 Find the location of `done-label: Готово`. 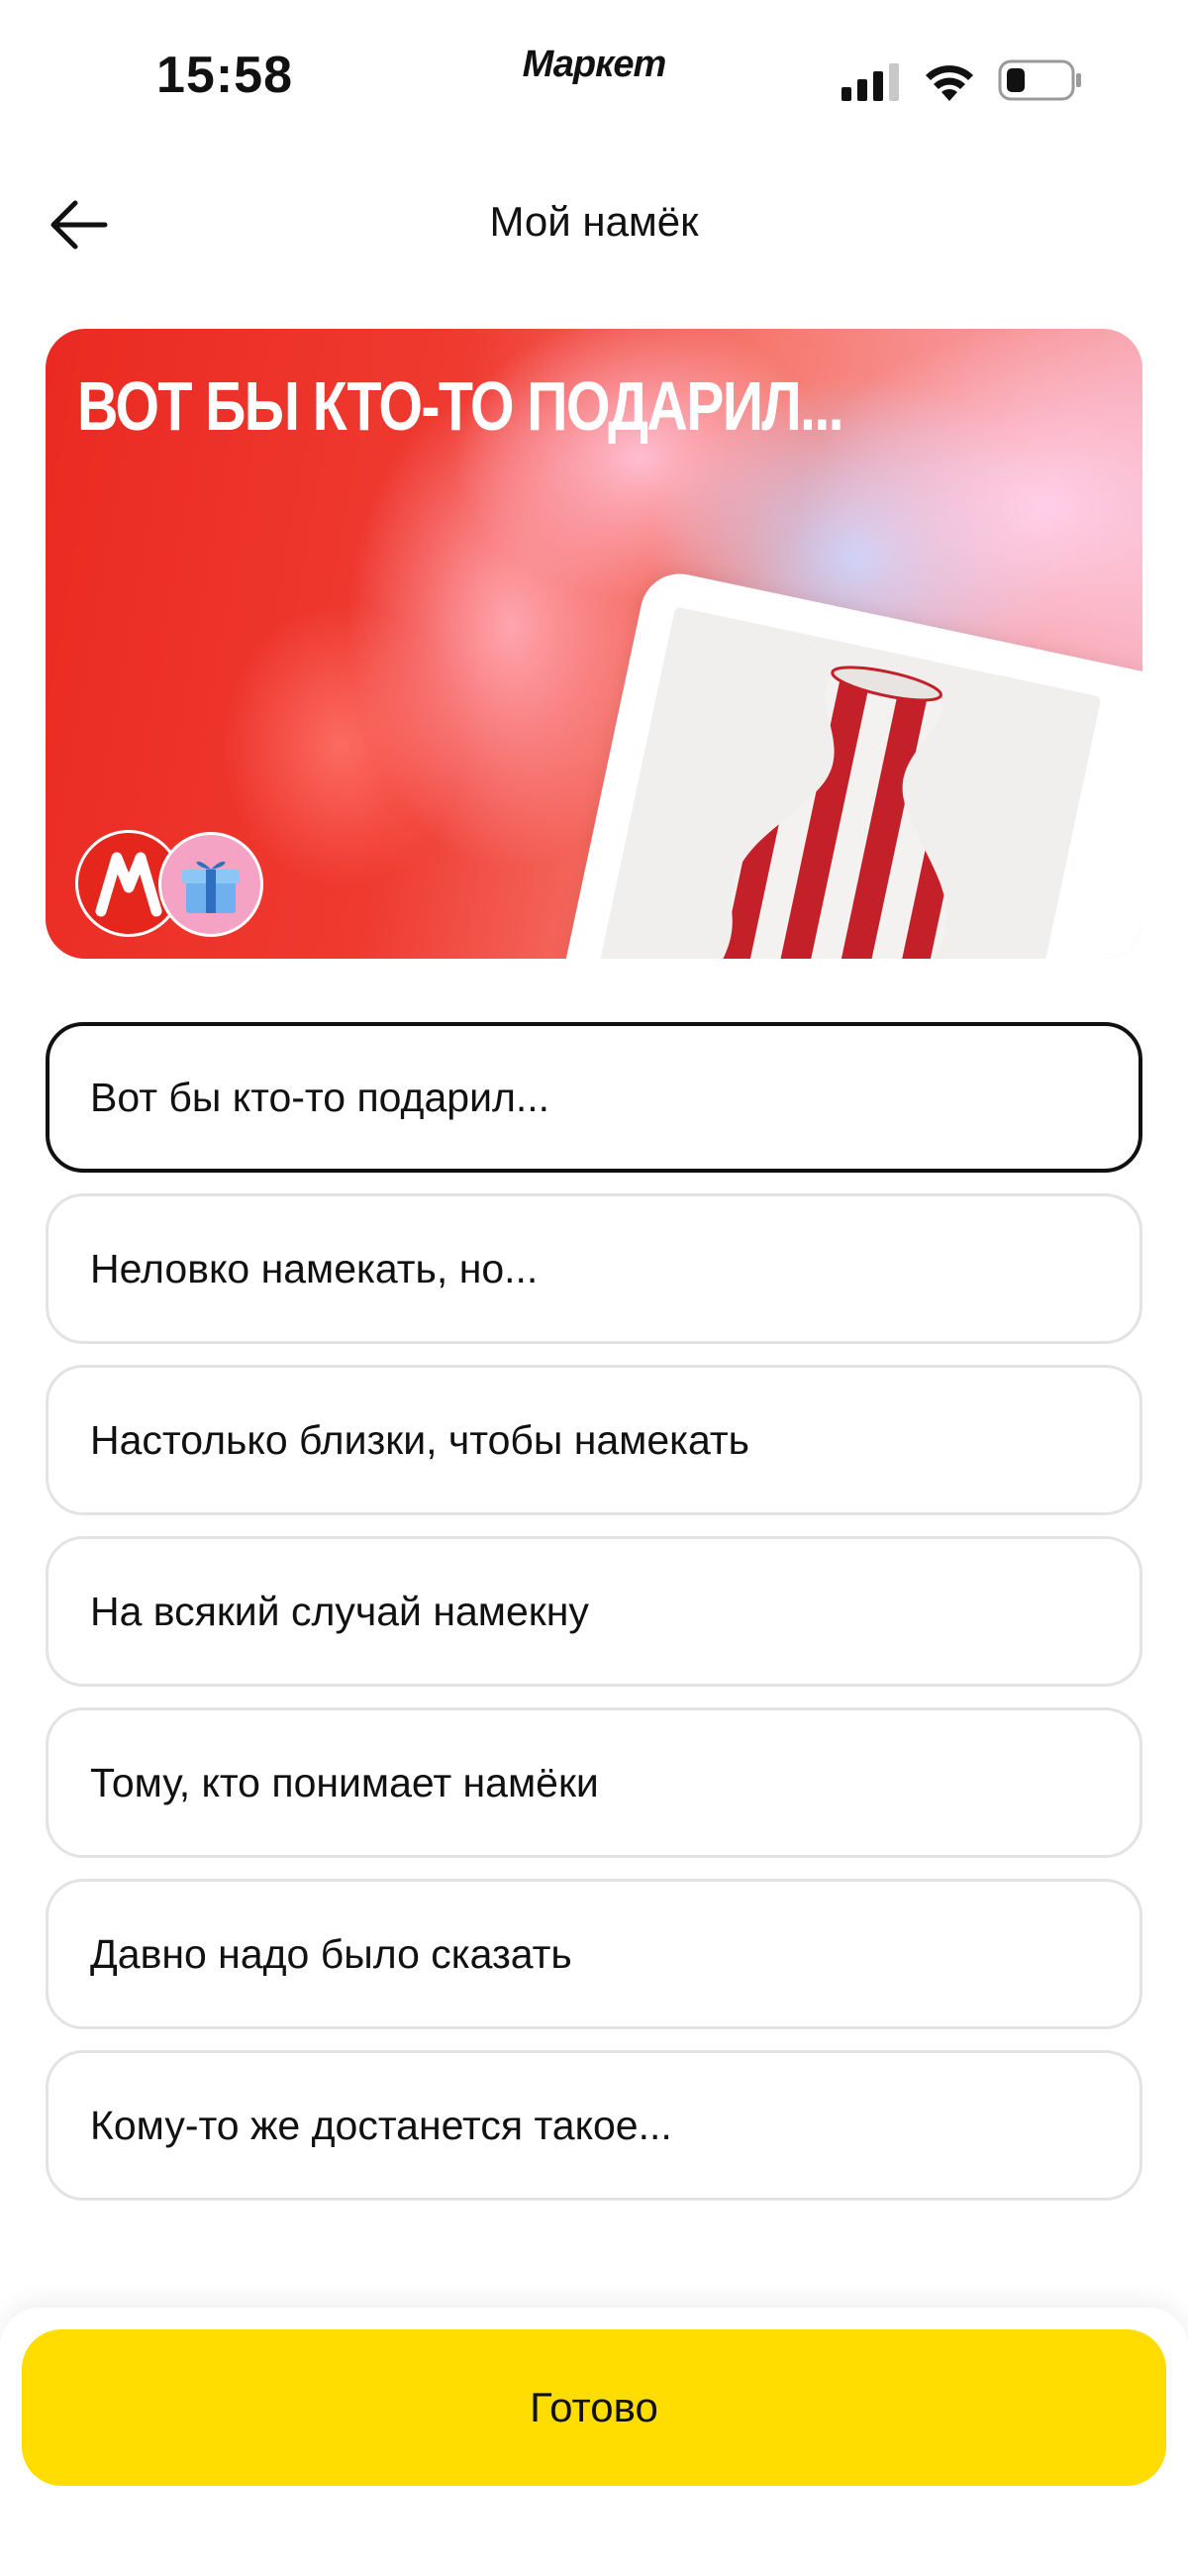

done-label: Готово is located at coordinates (594, 2407).